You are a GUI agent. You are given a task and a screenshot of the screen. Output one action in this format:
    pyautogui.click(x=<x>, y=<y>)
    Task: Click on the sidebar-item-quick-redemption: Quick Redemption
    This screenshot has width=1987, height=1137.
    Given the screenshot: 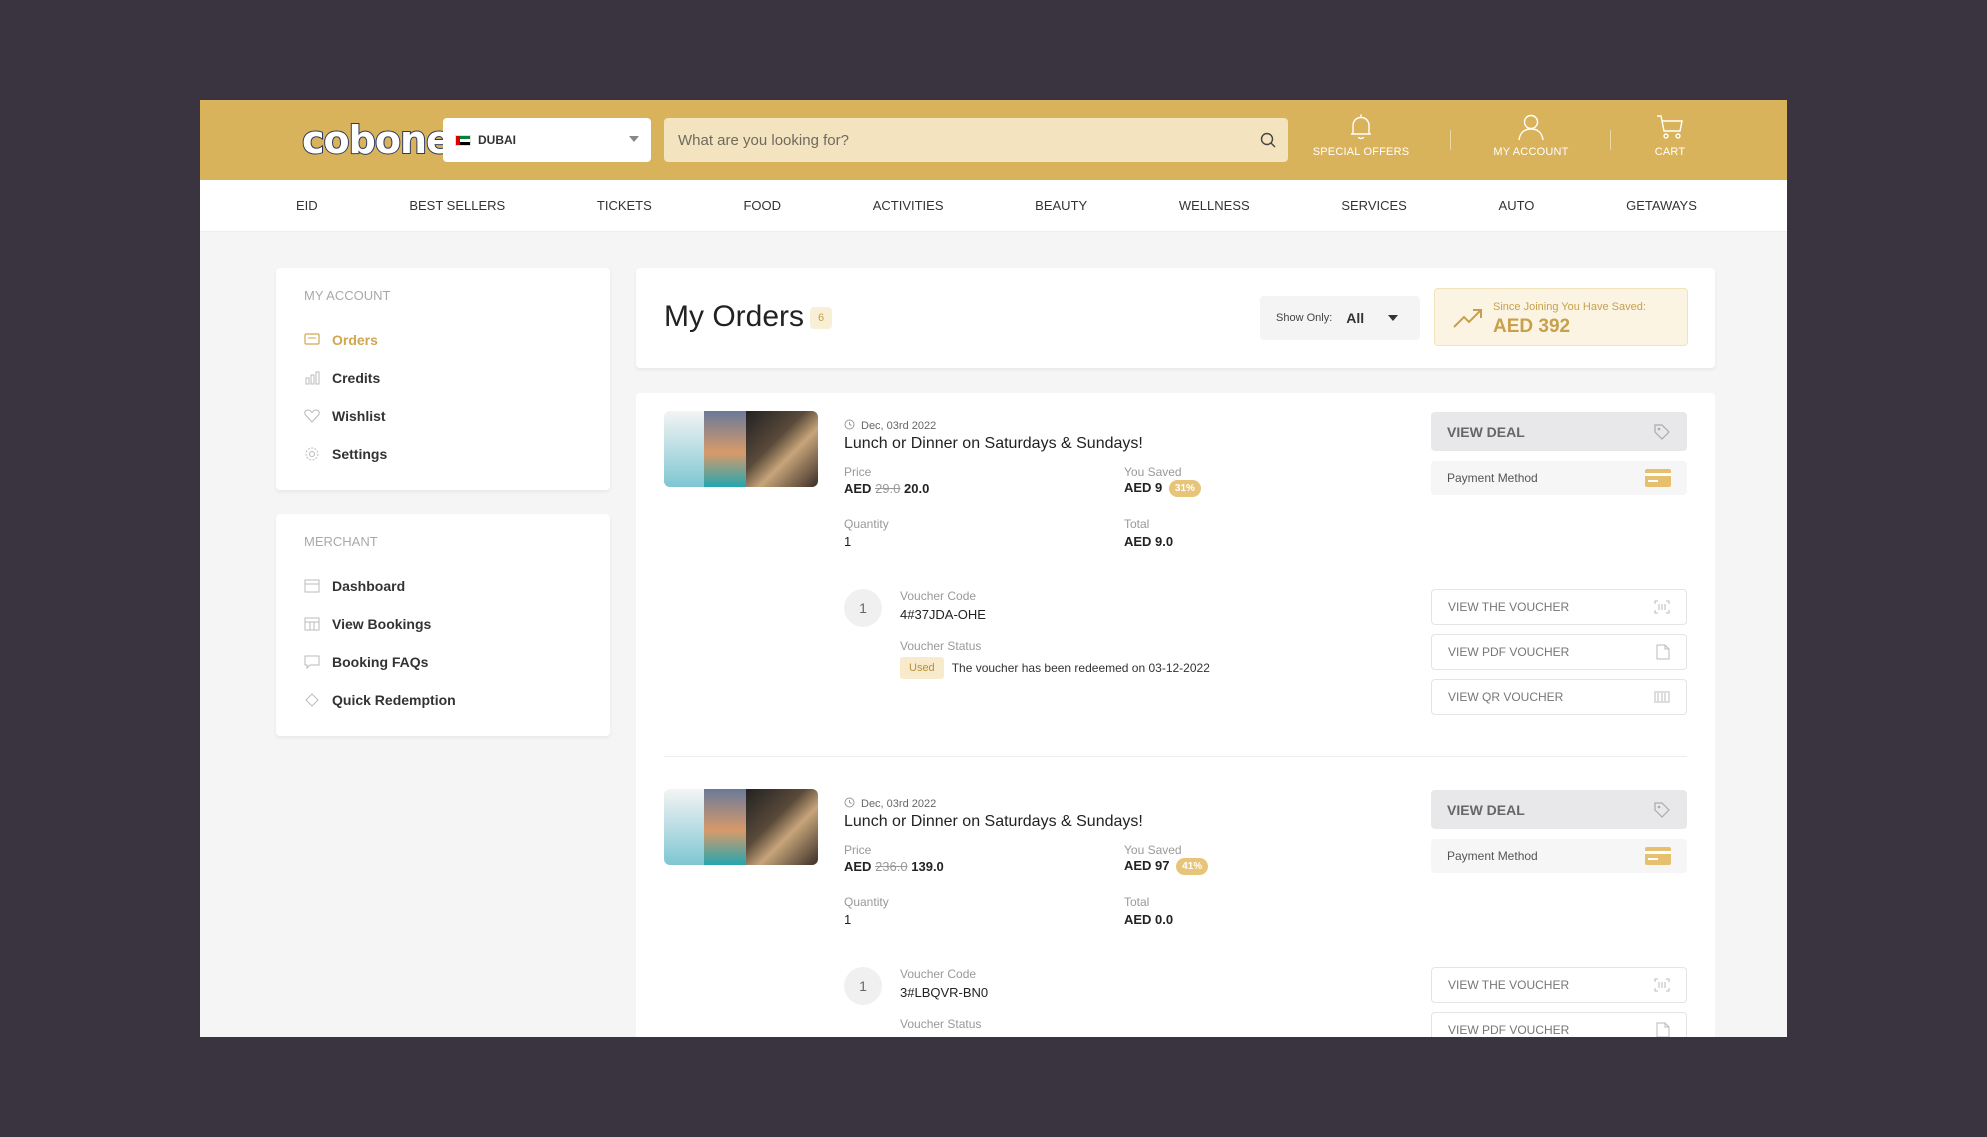 What is the action you would take?
    pyautogui.click(x=443, y=700)
    